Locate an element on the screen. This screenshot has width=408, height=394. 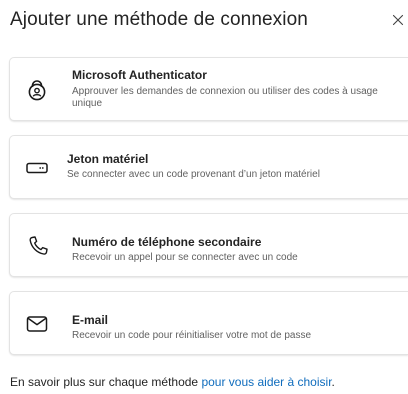
dialog-title: Ajouter une méthode de connexion is located at coordinates (159, 19).